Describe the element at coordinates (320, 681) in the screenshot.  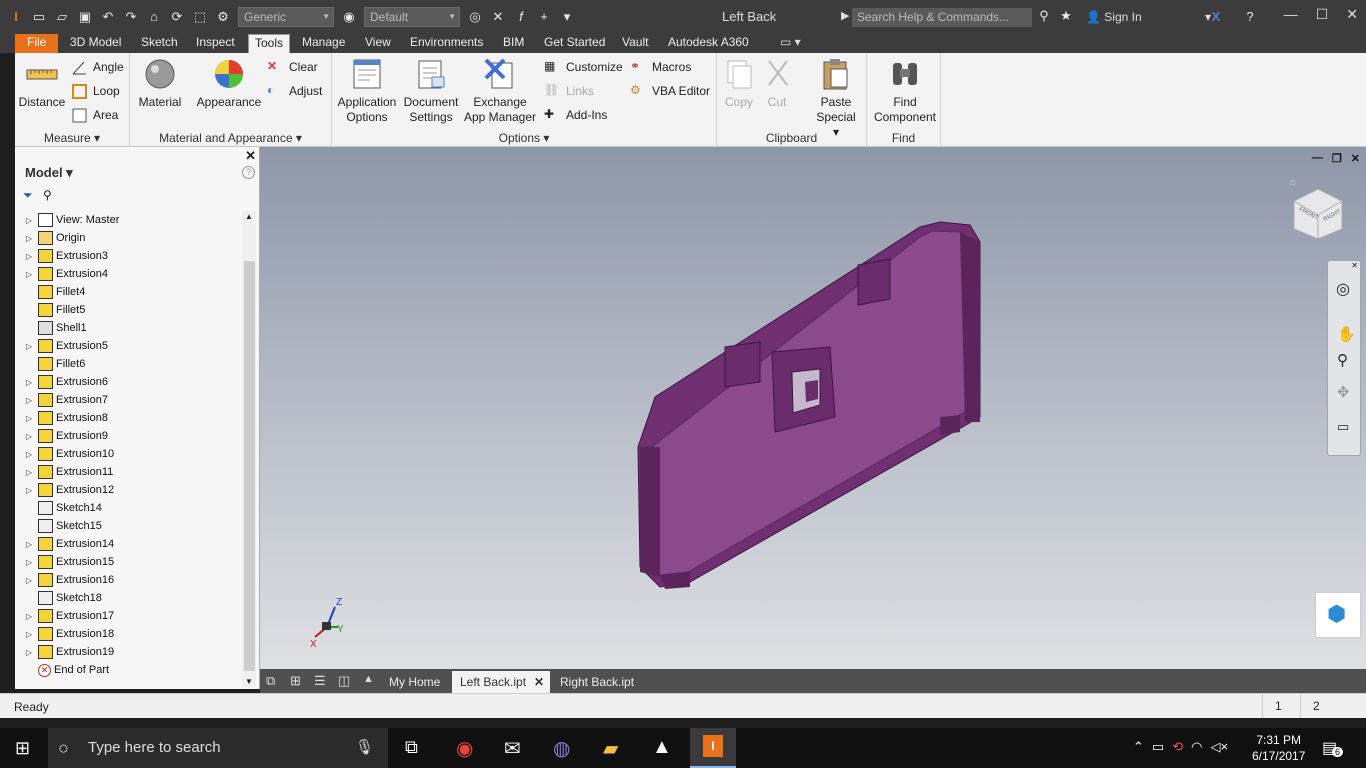
I see `tile-horizontal-icon: ☰` at that location.